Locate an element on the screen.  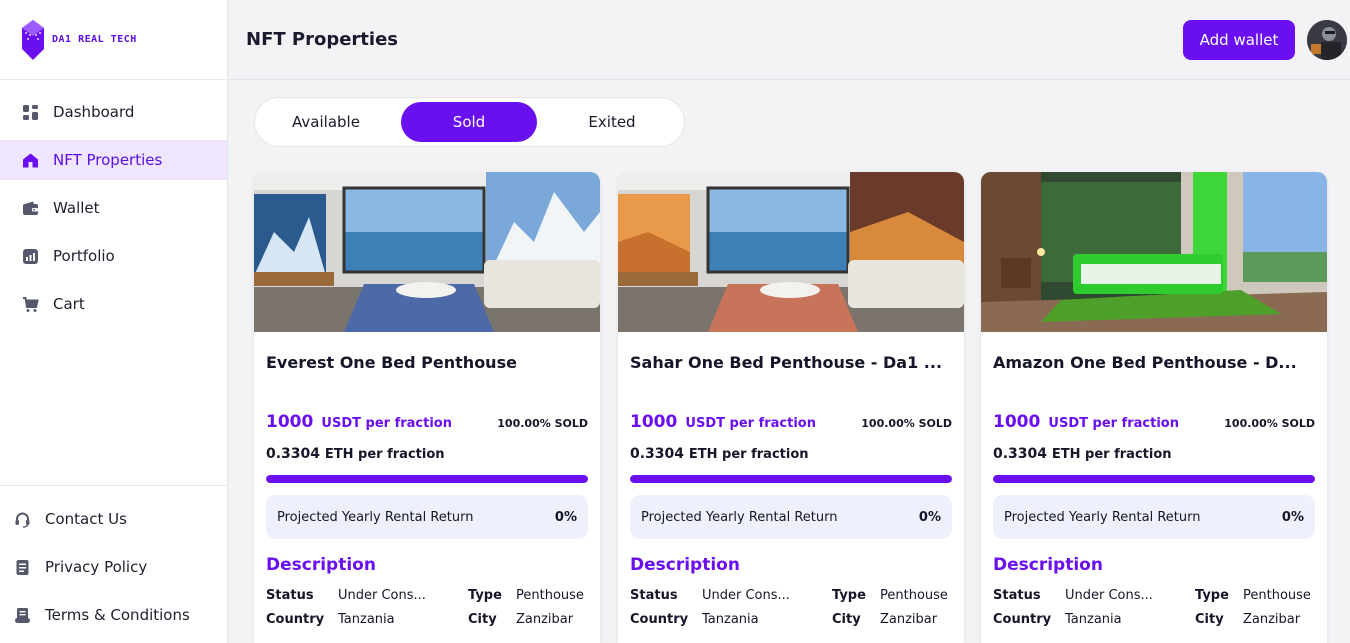
document-icon is located at coordinates (22, 567).